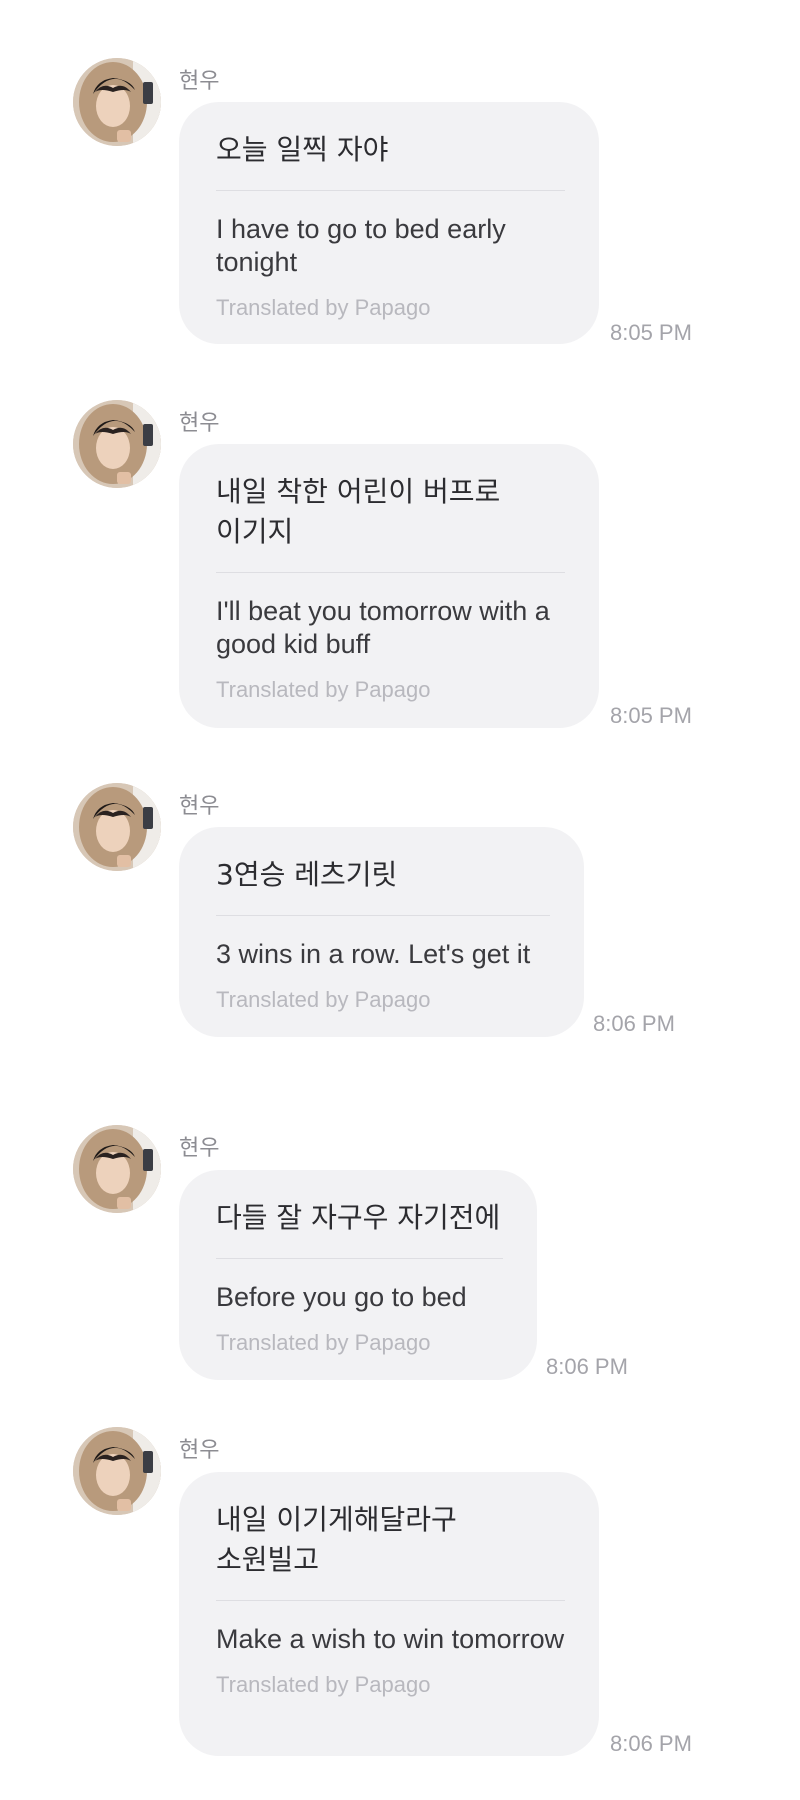 The image size is (800, 1800). What do you see at coordinates (336, 1539) in the screenshot?
I see `original-text: 내일 이기게해달라구 소원빌고` at bounding box center [336, 1539].